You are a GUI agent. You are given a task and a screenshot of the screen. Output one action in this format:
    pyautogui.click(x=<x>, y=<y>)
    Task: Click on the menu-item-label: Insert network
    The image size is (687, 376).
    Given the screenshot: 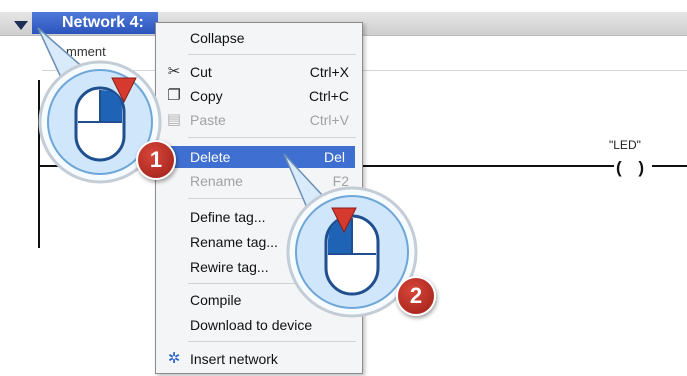 What is the action you would take?
    pyautogui.click(x=234, y=359)
    